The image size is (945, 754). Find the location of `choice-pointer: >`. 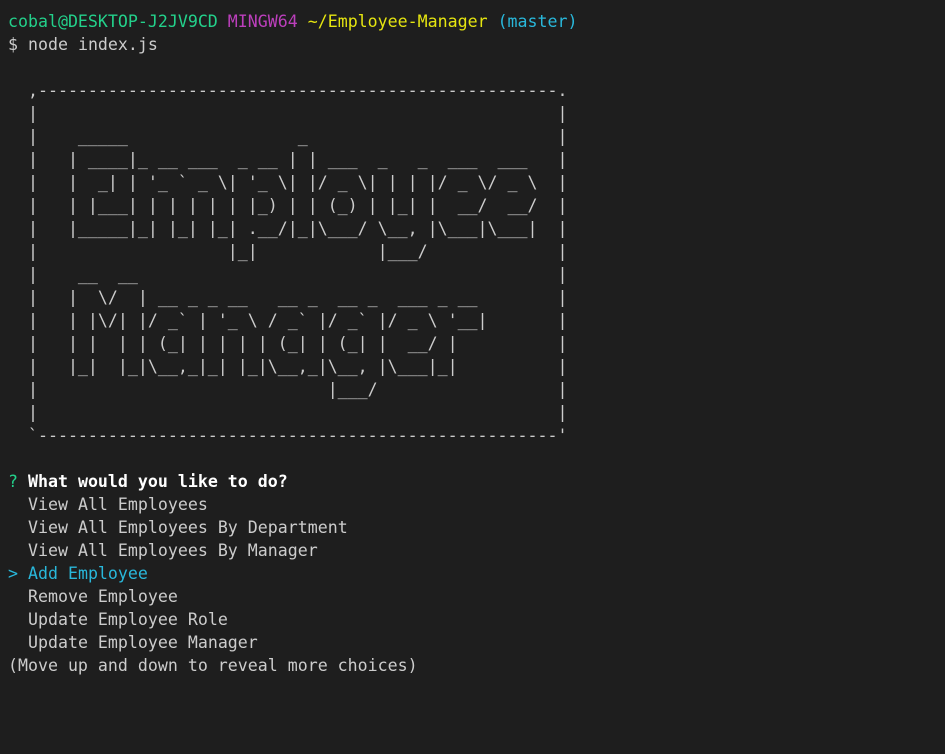

choice-pointer: > is located at coordinates (13, 573).